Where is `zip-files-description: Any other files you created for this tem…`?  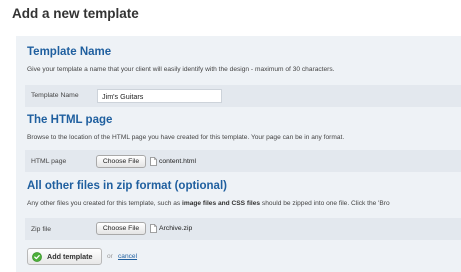
zip-files-description: Any other files you created for this tem… is located at coordinates (208, 203).